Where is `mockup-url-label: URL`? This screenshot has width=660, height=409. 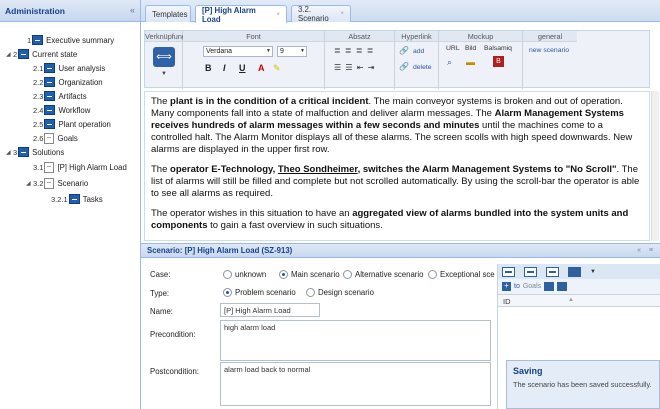 mockup-url-label: URL is located at coordinates (453, 48).